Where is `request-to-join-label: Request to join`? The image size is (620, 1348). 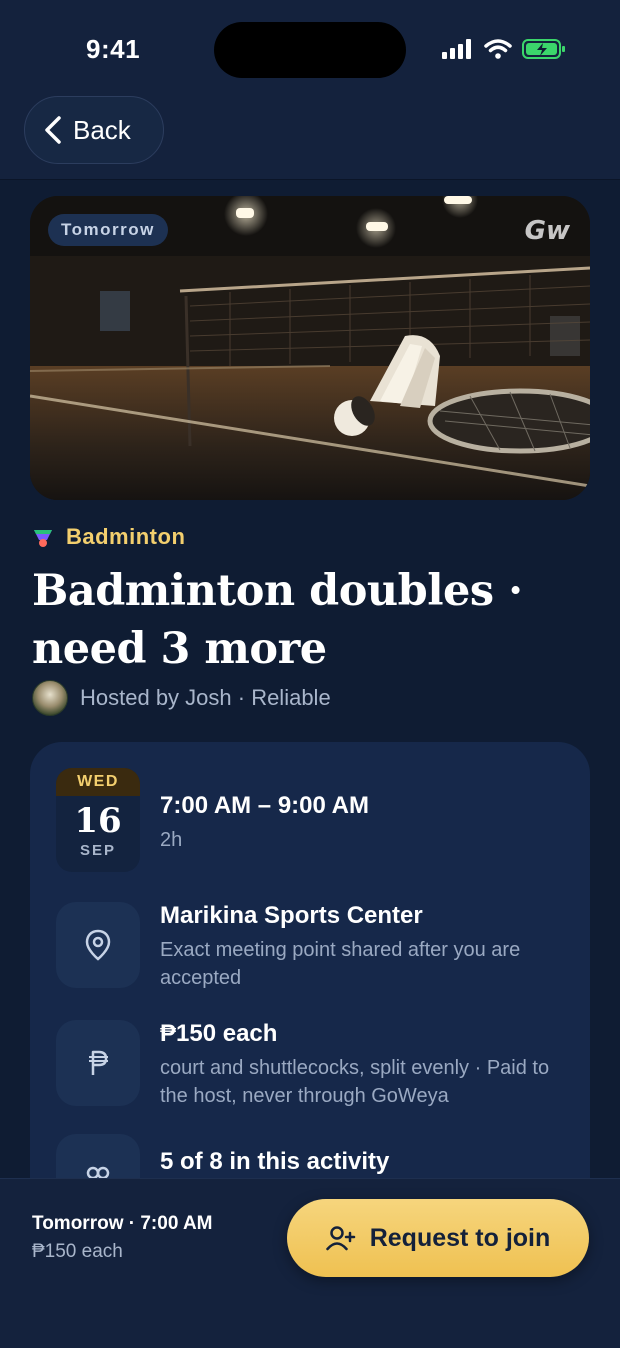
request-to-join-label: Request to join is located at coordinates (460, 1237).